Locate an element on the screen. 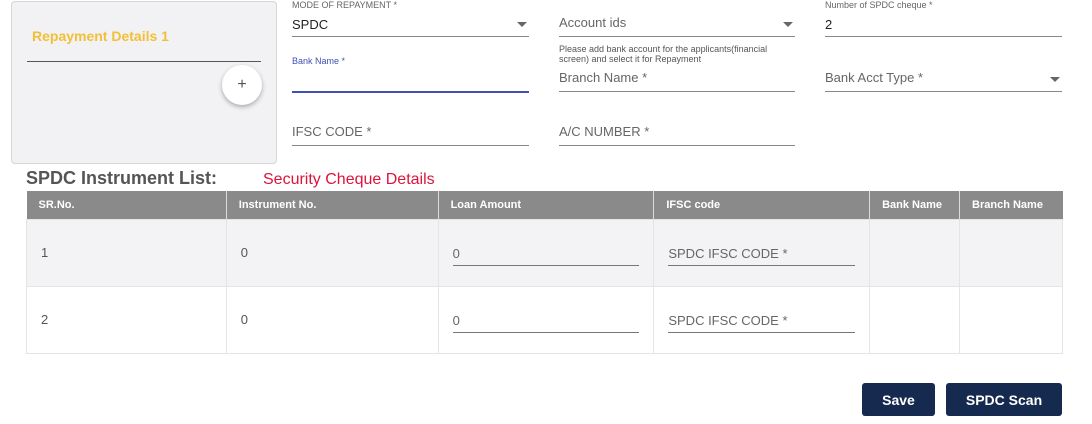  col-ifsc-code: IFSC code is located at coordinates (762, 205).